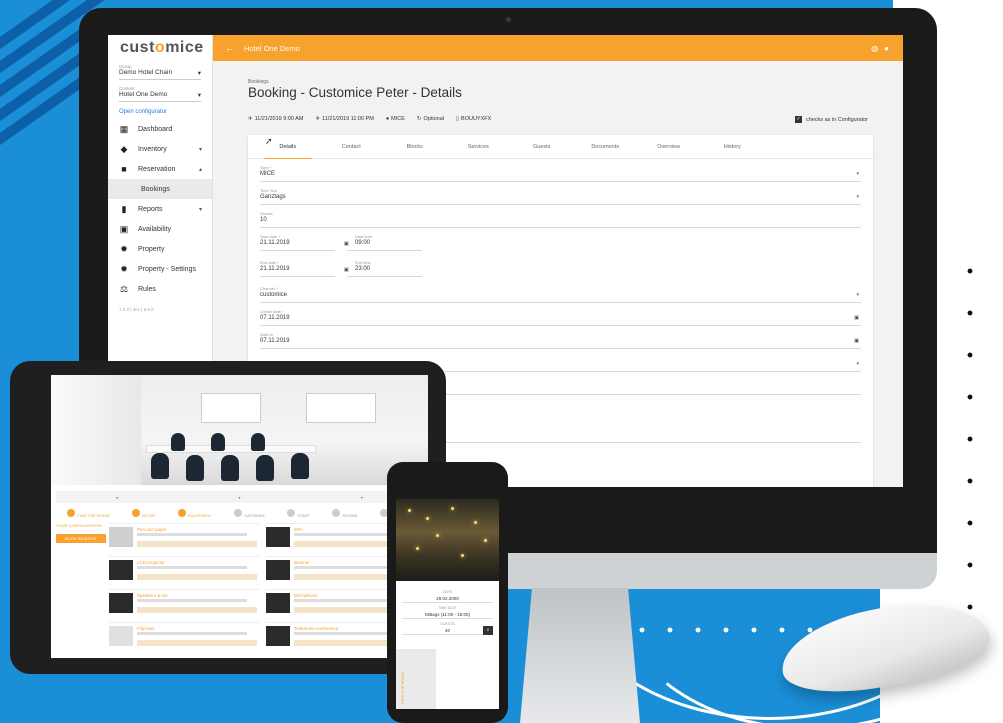 Image resolution: width=1003 pixels, height=723 pixels. Describe the element at coordinates (275, 269) in the screenshot. I see `end-date-value: 21.11.2019` at that location.